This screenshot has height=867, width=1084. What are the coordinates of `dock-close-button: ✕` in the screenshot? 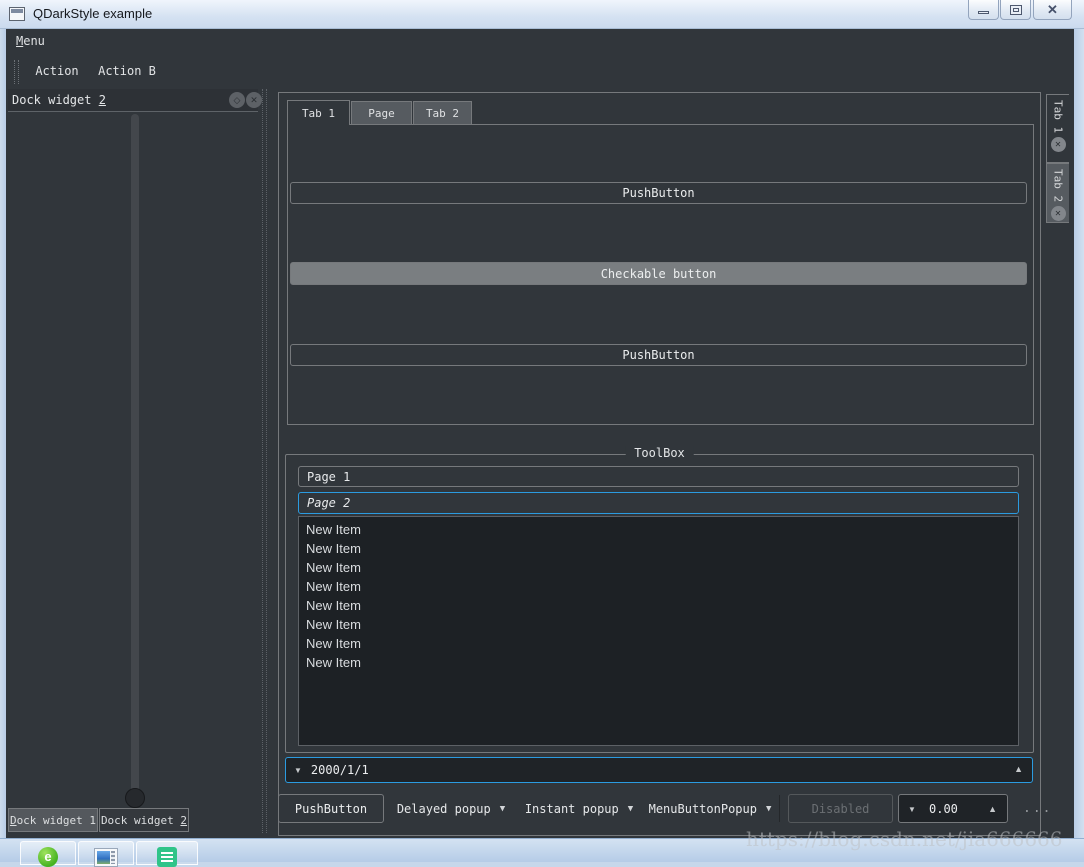 It's located at (254, 100).